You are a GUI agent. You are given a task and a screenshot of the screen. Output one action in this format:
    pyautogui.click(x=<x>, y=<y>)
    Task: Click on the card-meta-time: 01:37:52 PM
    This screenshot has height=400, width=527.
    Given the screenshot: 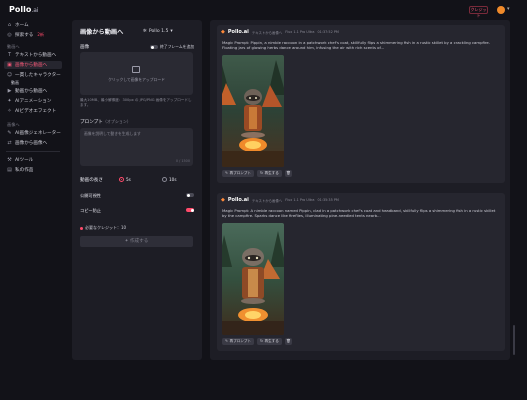 What is the action you would take?
    pyautogui.click(x=328, y=32)
    